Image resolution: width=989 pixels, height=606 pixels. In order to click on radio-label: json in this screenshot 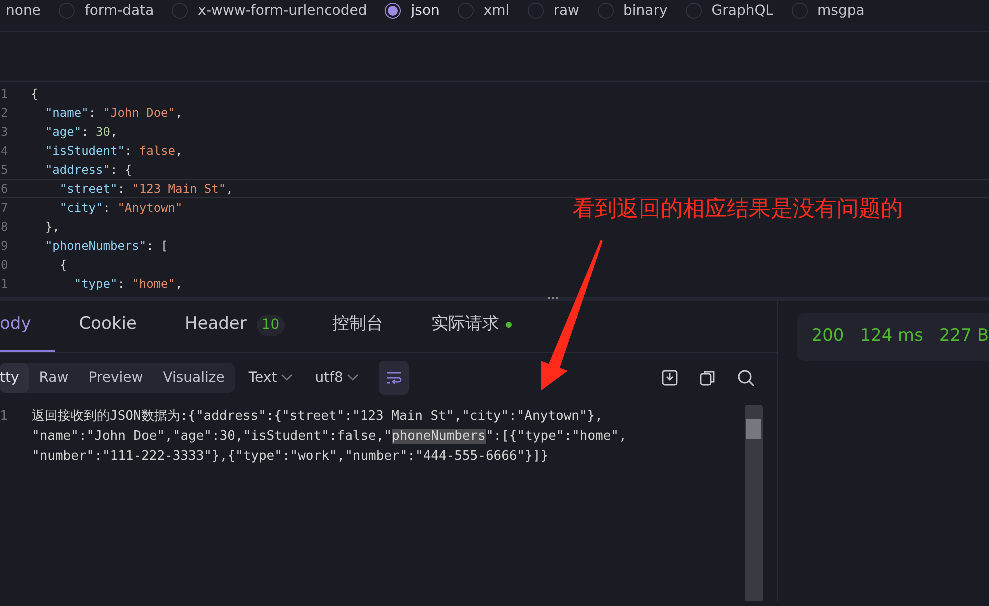, I will do `click(425, 11)`.